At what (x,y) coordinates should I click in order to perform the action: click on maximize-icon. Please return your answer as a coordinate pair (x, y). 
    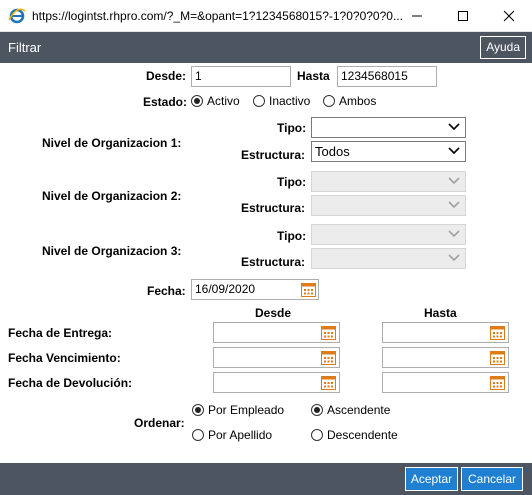
    Looking at the image, I should click on (463, 16).